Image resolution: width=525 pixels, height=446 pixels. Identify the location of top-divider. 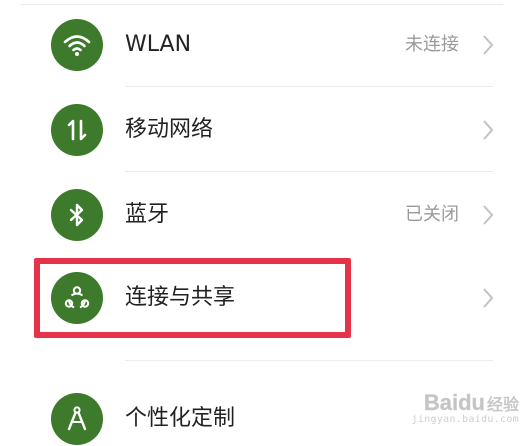
(261, 4).